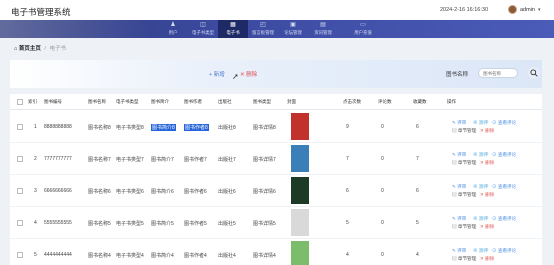  Describe the element at coordinates (347, 223) in the screenshot. I see `row-clicks: 5` at that location.